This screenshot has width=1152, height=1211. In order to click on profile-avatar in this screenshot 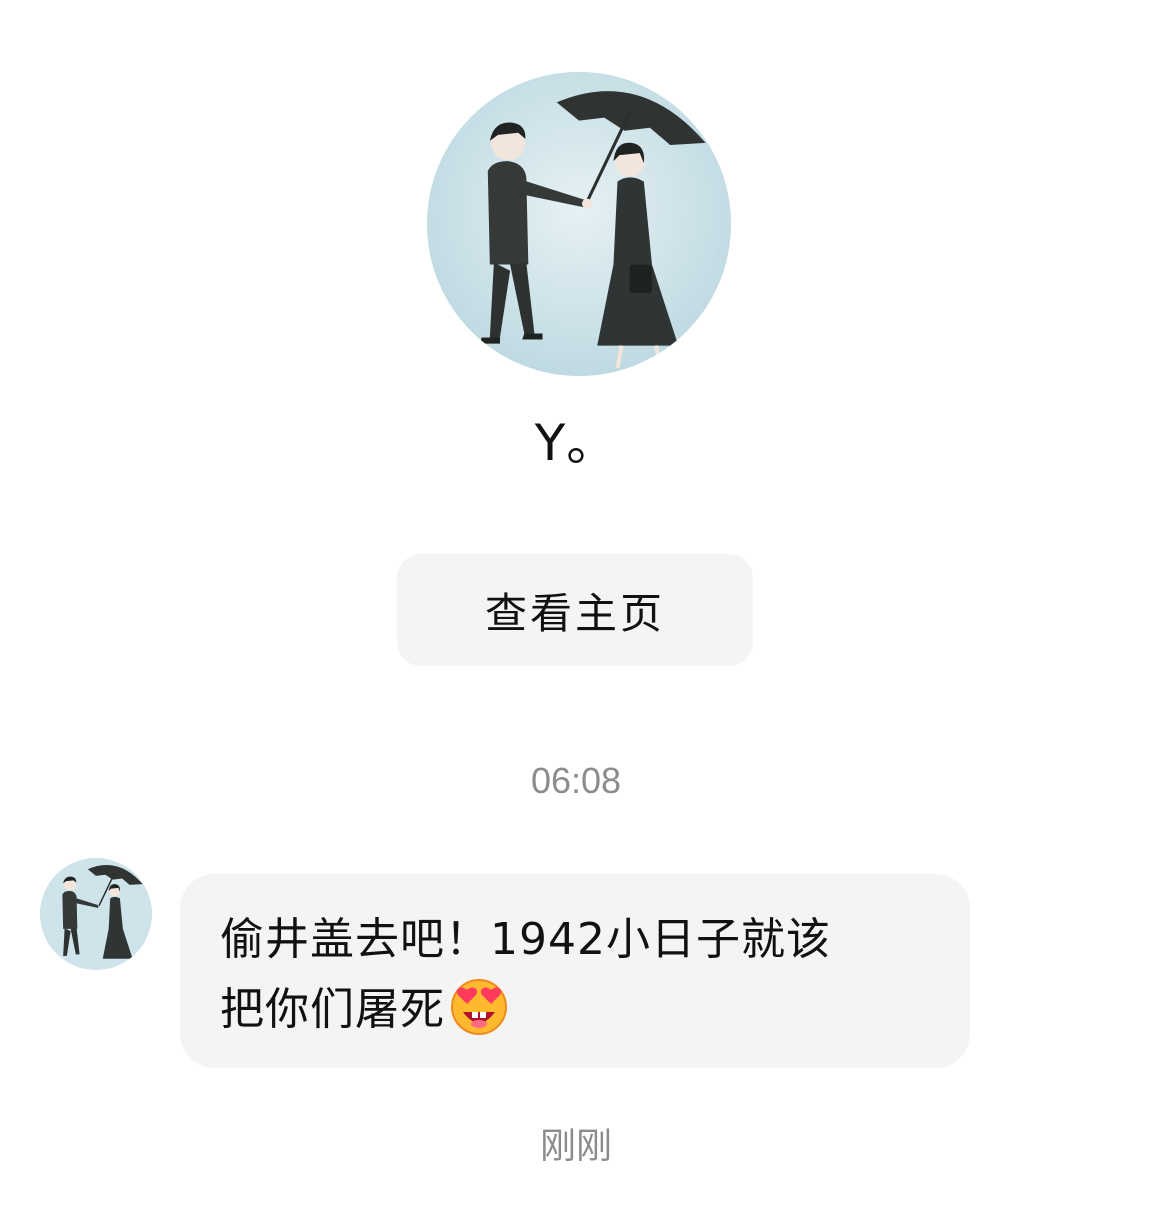, I will do `click(579, 224)`.